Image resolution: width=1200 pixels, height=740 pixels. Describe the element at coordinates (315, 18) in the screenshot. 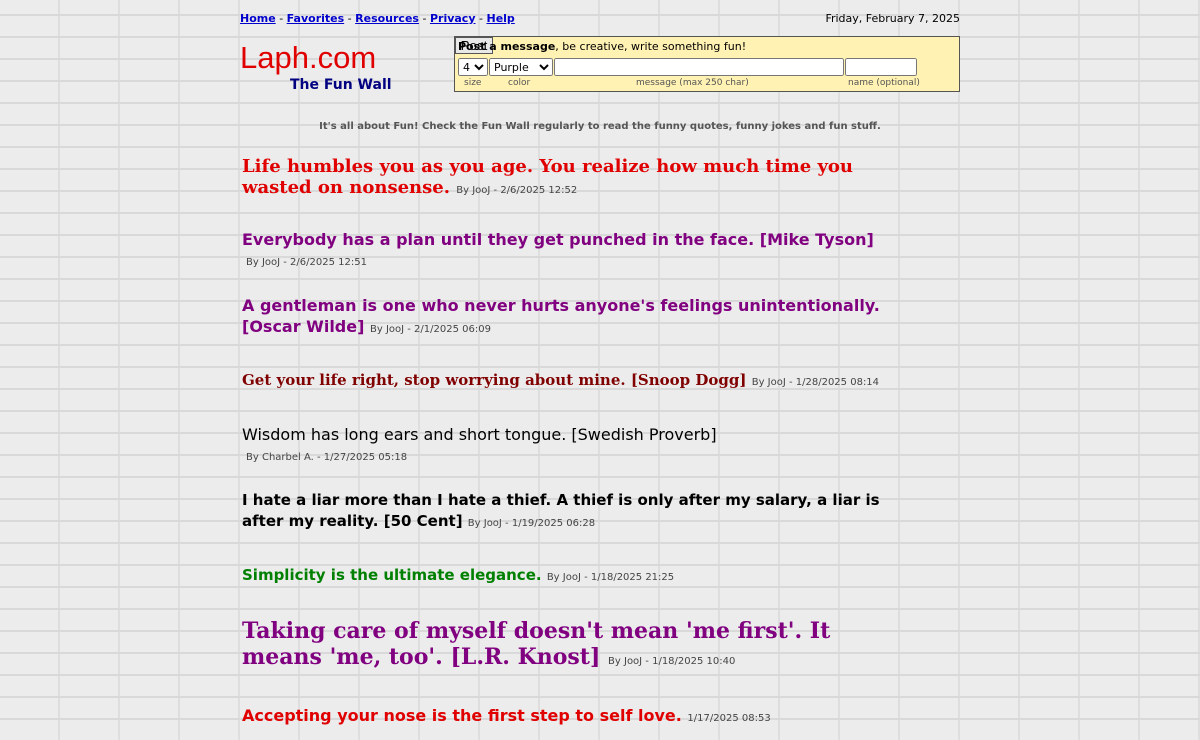

I see `nav-favorites-link: Favorites` at that location.